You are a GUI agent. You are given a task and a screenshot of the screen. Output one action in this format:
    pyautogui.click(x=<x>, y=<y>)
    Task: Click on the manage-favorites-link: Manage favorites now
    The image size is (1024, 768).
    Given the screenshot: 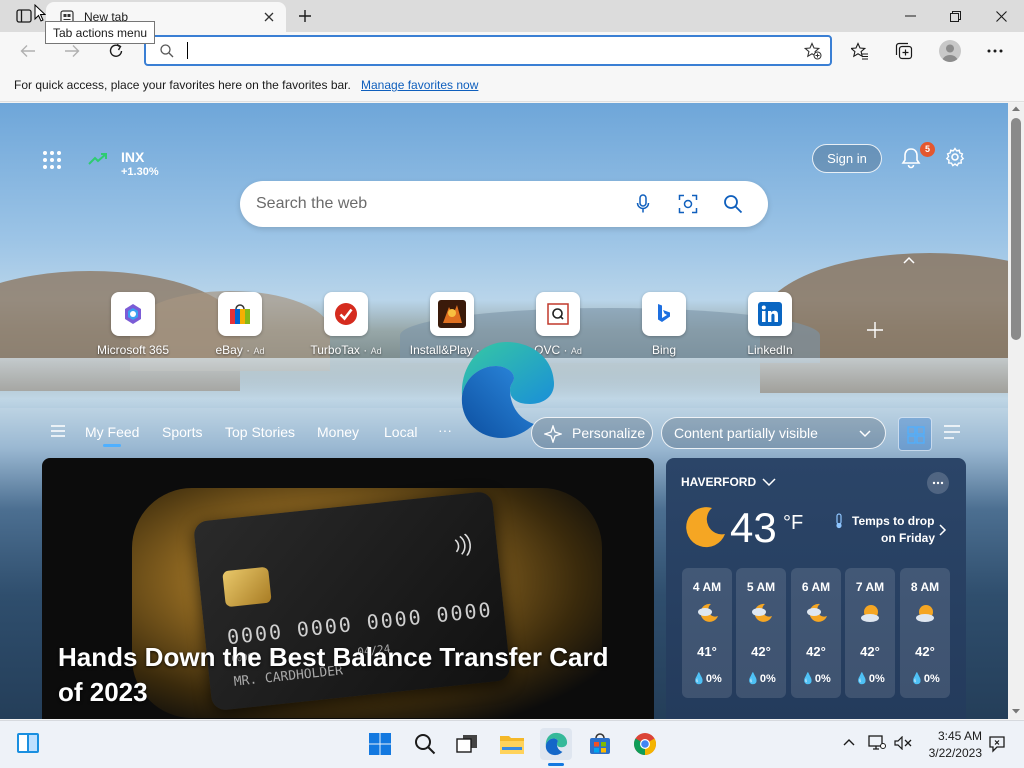 What is the action you would take?
    pyautogui.click(x=419, y=85)
    